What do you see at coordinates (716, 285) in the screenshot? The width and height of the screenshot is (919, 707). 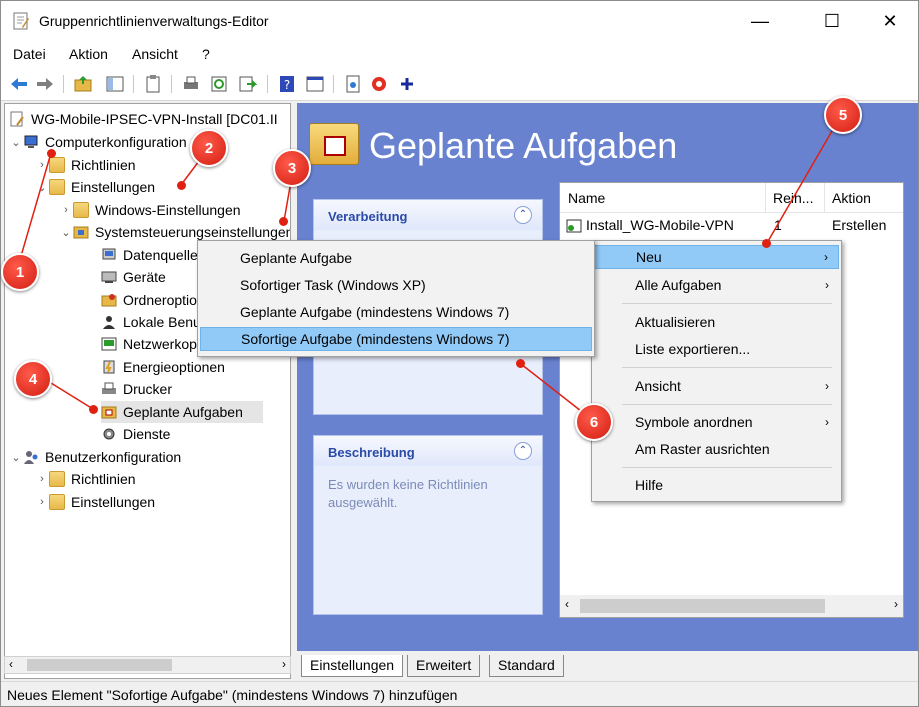 I see `context-item-alle-aufgaben: Alle Aufgaben ›` at bounding box center [716, 285].